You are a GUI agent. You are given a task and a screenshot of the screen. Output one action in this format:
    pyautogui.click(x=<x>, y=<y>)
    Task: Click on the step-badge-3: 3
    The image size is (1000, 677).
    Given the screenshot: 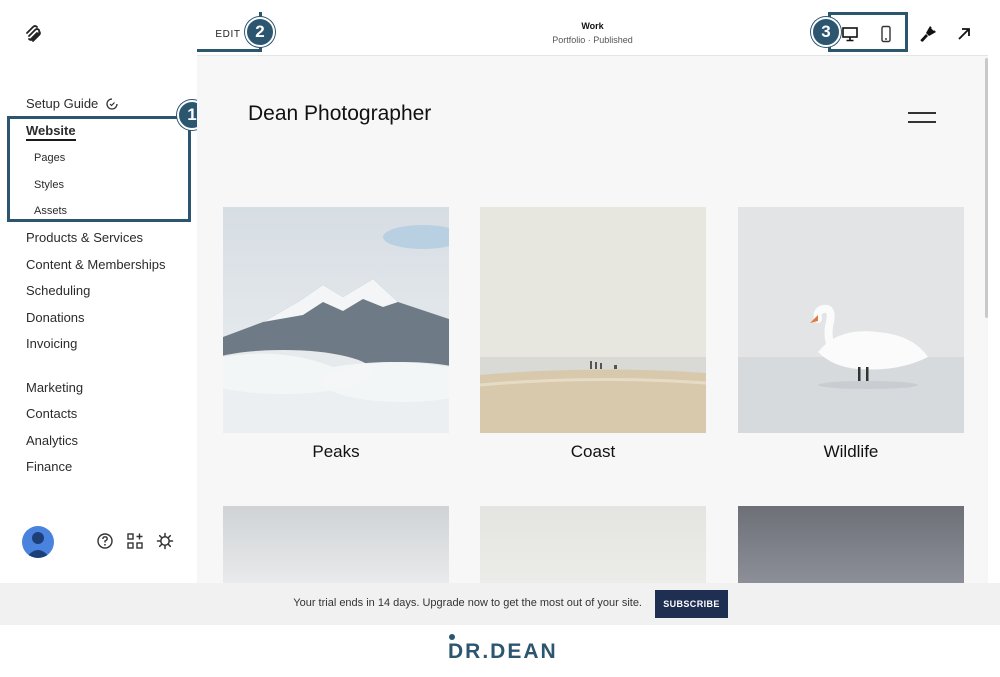 What is the action you would take?
    pyautogui.click(x=826, y=32)
    